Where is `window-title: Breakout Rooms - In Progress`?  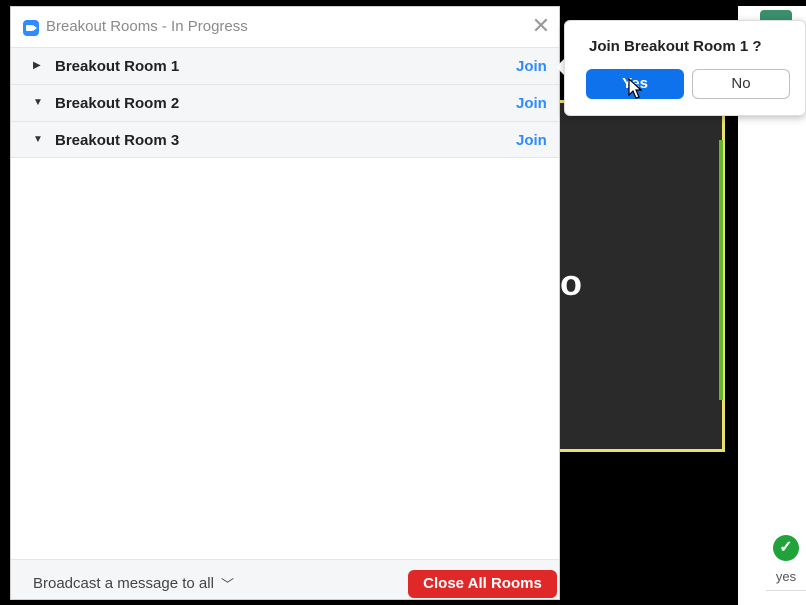
window-title: Breakout Rooms - In Progress is located at coordinates (147, 26).